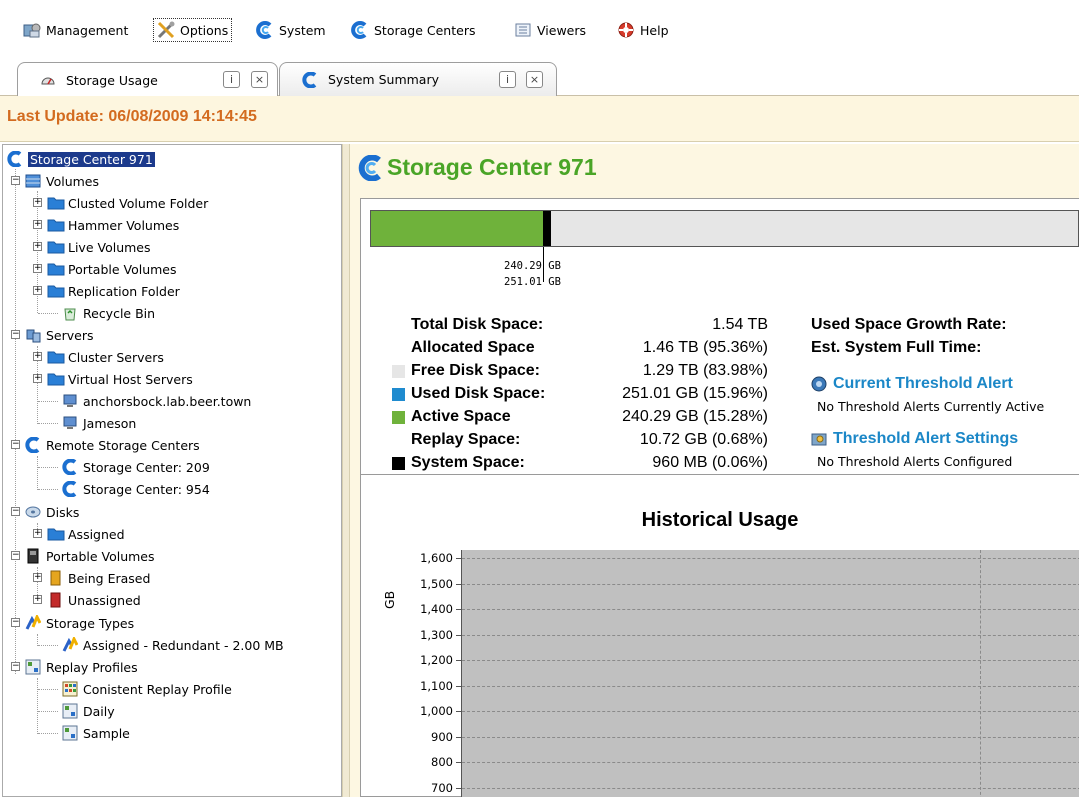 The width and height of the screenshot is (1079, 797). I want to click on threshold-alert-settings-link: Threshold Alert Settings, so click(914, 439).